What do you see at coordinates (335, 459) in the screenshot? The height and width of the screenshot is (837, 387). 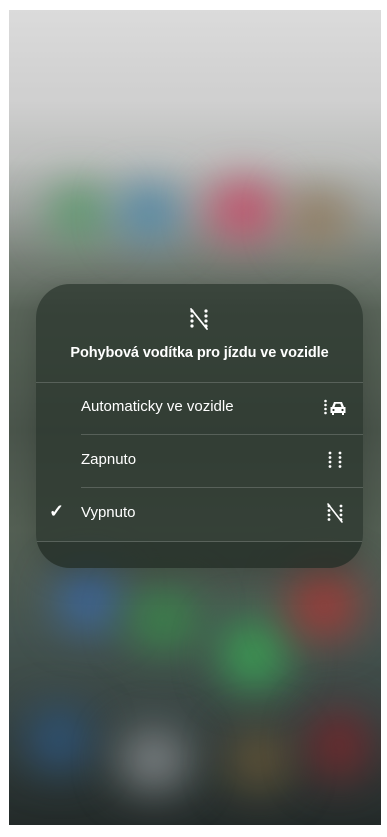 I see `motion-cues-on-icon` at bounding box center [335, 459].